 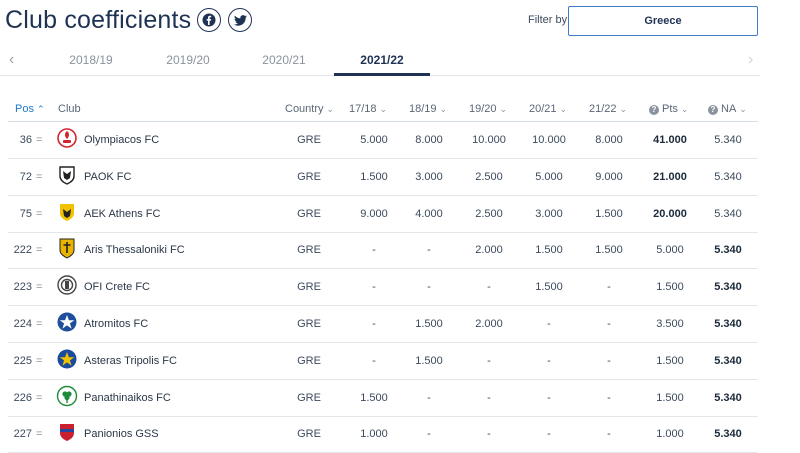 I want to click on season-points-cell: 4.000, so click(x=429, y=213).